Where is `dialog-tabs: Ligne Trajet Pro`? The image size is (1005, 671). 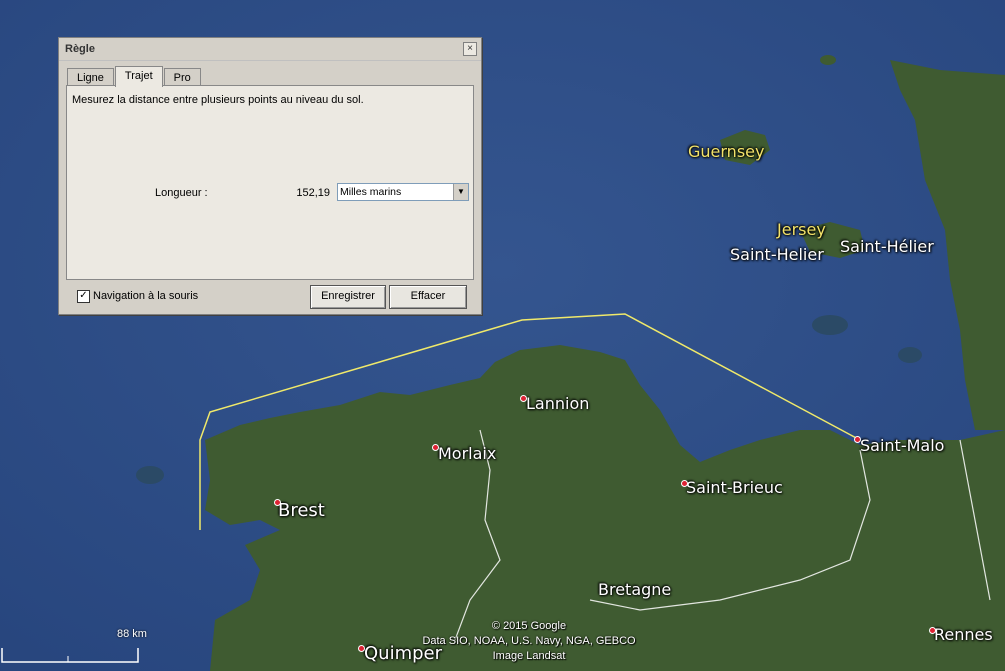
dialog-tabs: Ligne Trajet Pro is located at coordinates (134, 76).